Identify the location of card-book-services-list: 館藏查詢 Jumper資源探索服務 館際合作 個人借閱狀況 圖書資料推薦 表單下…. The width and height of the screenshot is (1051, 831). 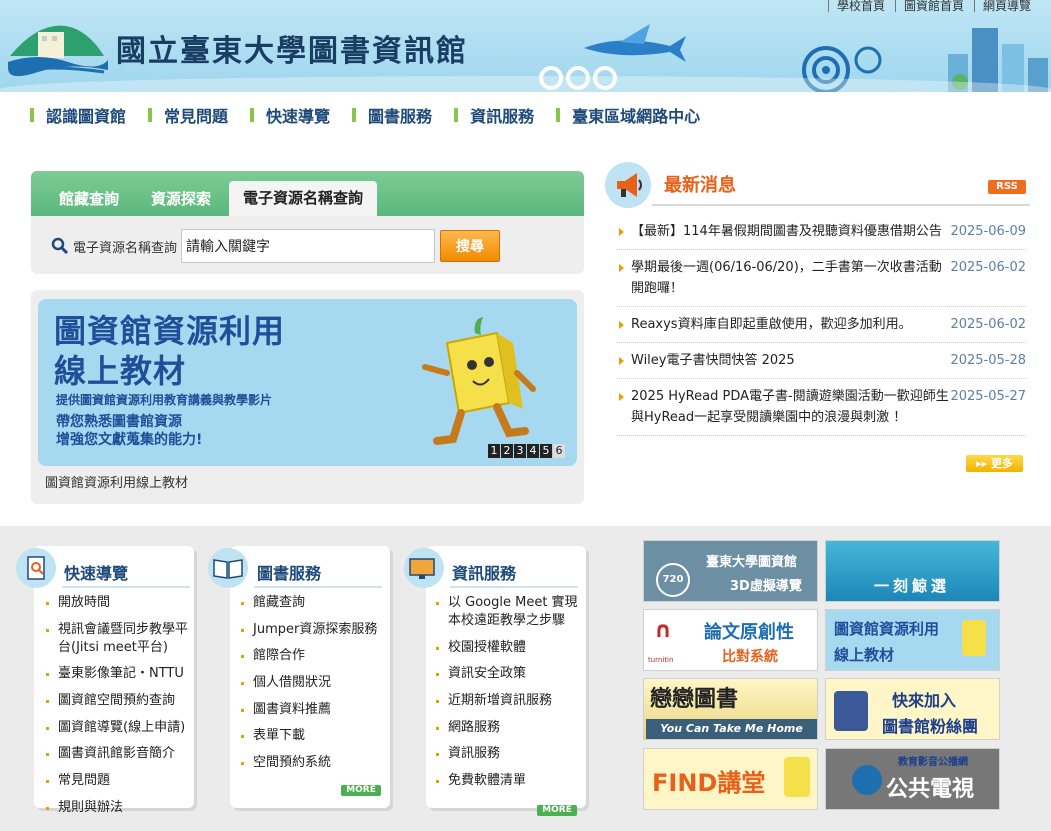
(316, 687).